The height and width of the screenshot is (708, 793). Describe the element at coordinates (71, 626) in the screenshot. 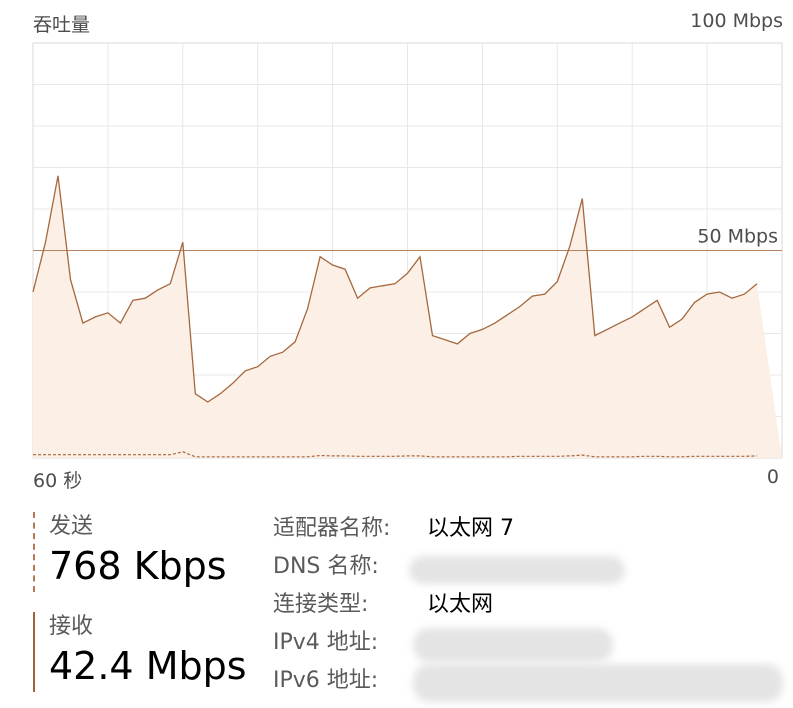

I see `receive-label: 接收` at that location.